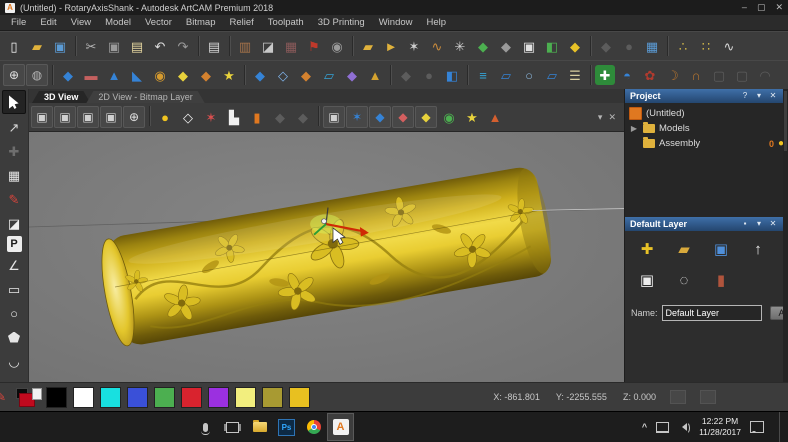 This screenshot has width=788, height=442. Describe the element at coordinates (18, 22) in the screenshot. I see `menu-item-file: File` at that location.